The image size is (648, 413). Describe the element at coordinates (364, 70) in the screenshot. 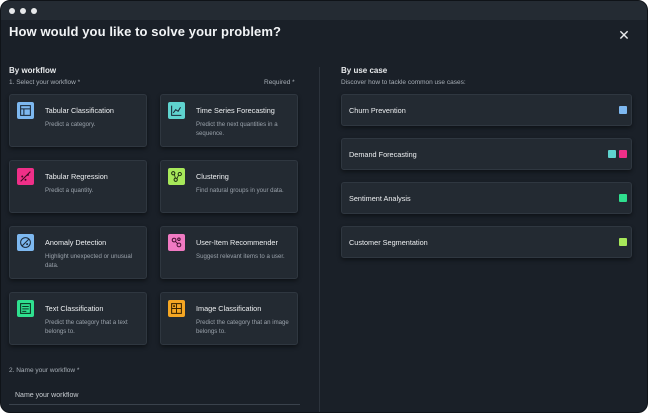

I see `usecase-section-title: By use case` at that location.